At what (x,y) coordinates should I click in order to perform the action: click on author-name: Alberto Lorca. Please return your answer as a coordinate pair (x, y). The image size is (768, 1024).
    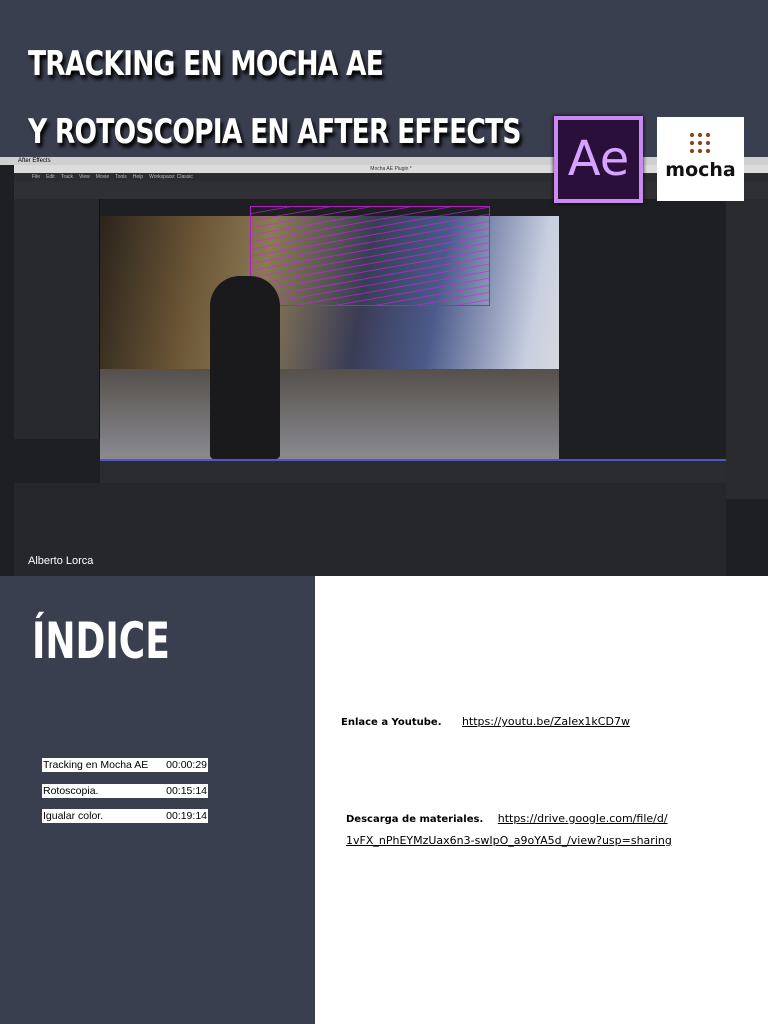
    Looking at the image, I should click on (61, 561).